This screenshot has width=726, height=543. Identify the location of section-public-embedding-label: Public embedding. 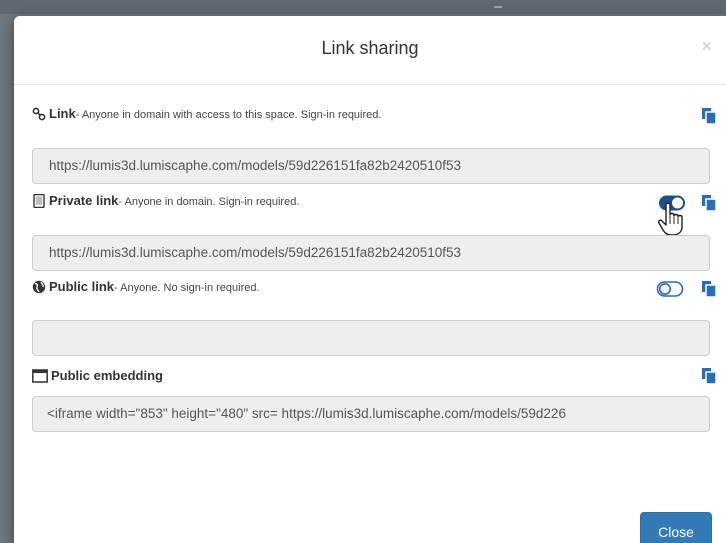
(107, 375).